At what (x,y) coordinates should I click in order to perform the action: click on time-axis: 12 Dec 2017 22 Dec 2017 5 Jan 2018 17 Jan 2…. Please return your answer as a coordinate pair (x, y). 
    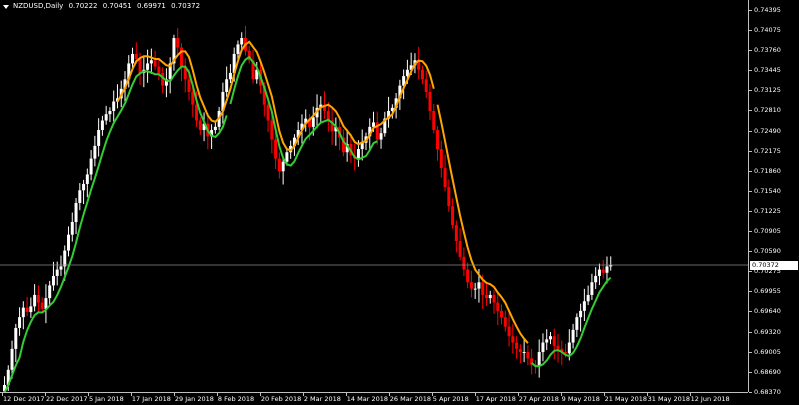
    Looking at the image, I should click on (374, 398).